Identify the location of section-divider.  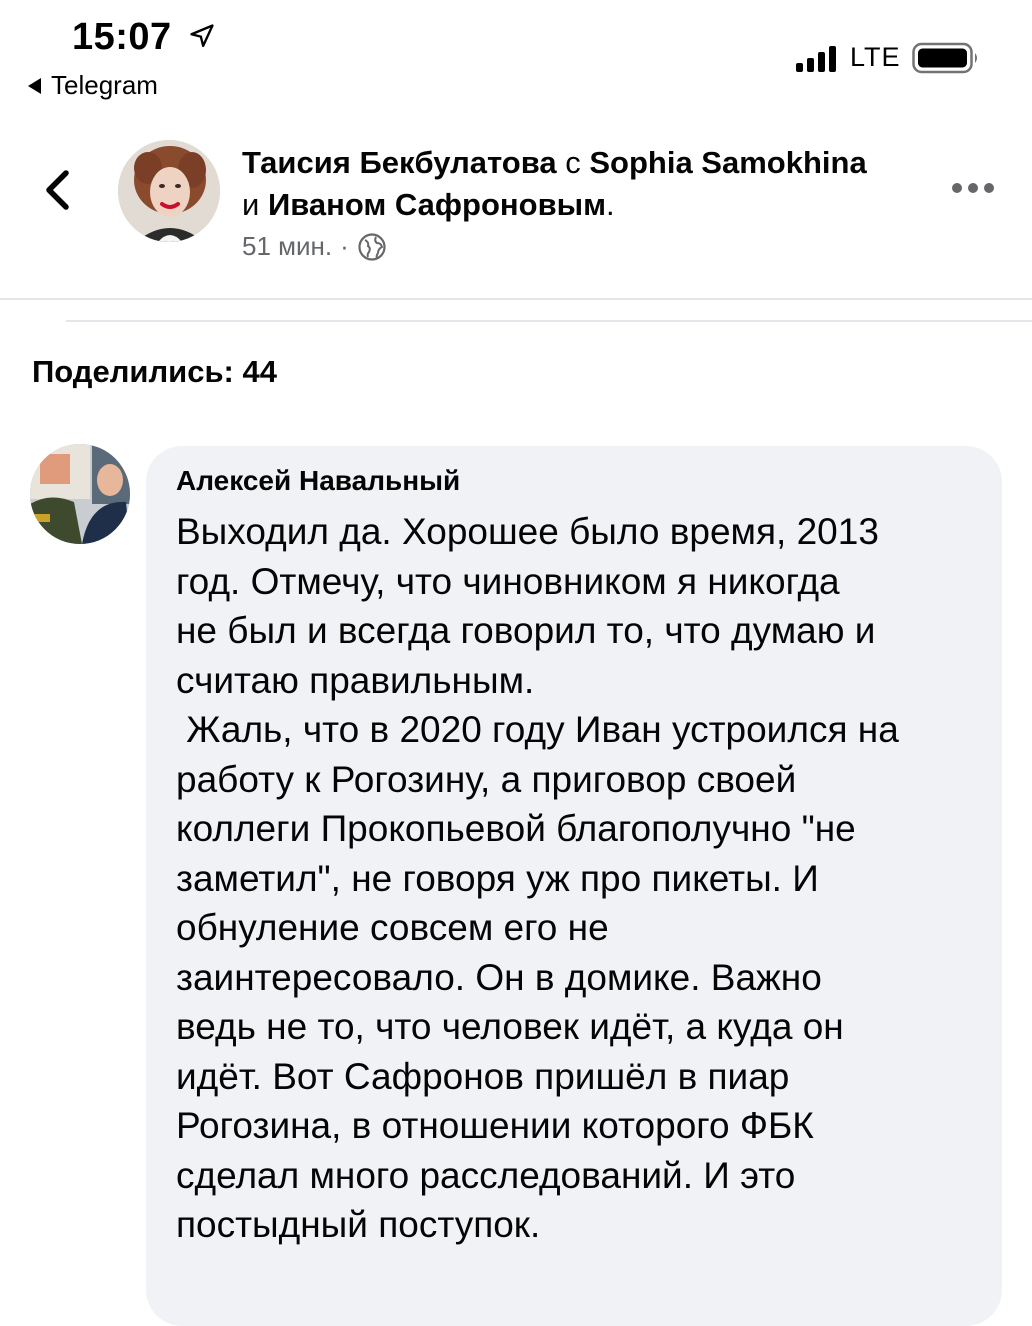
(549, 321).